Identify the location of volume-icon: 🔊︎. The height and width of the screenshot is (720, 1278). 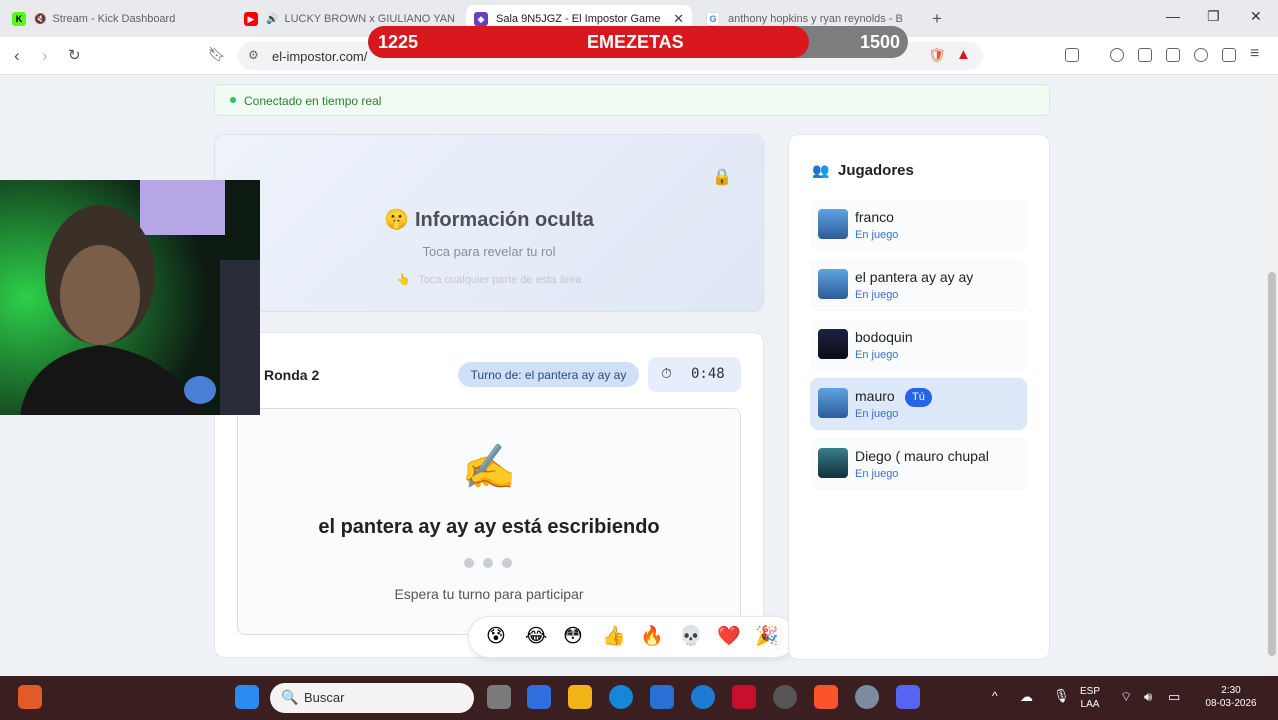
(1148, 696).